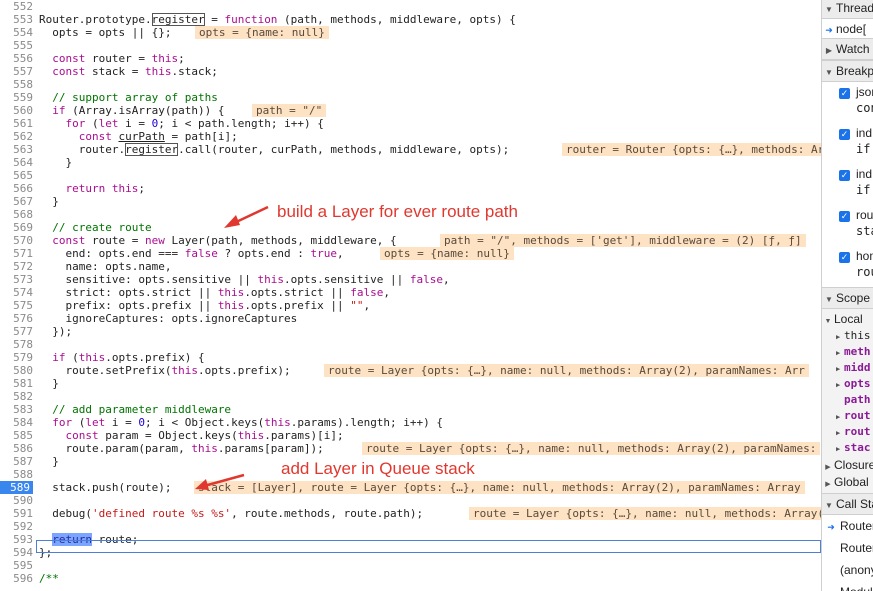 Image resolution: width=873 pixels, height=591 pixels. I want to click on breakpoint-file: ind, so click(864, 133).